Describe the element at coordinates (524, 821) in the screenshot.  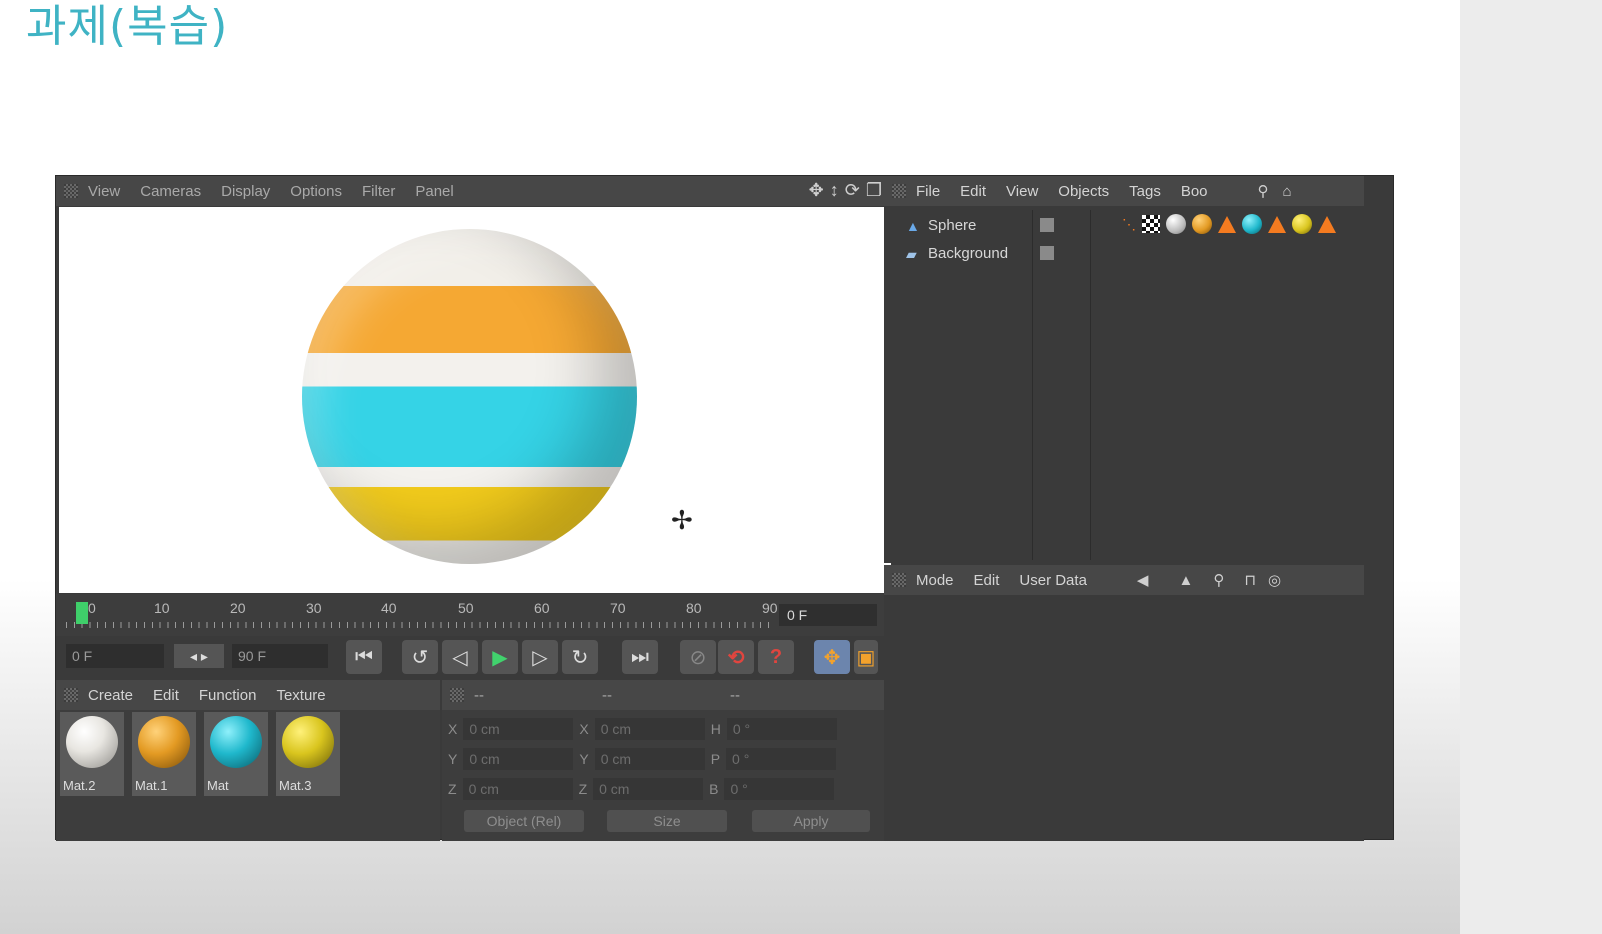
I see `coordinate-mode-select: Object (Rel)` at that location.